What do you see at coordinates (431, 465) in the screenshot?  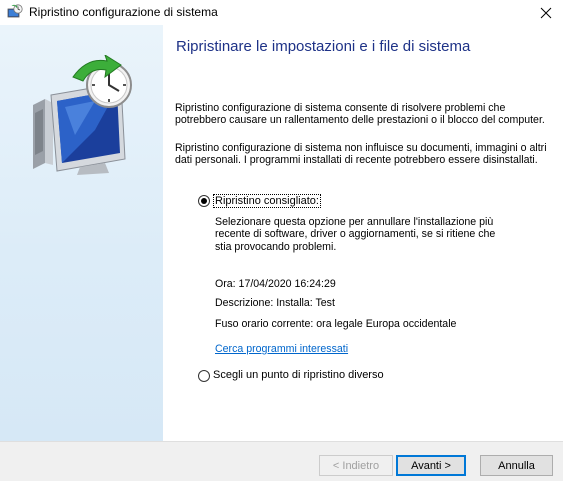 I see `next-button: Avanti >` at bounding box center [431, 465].